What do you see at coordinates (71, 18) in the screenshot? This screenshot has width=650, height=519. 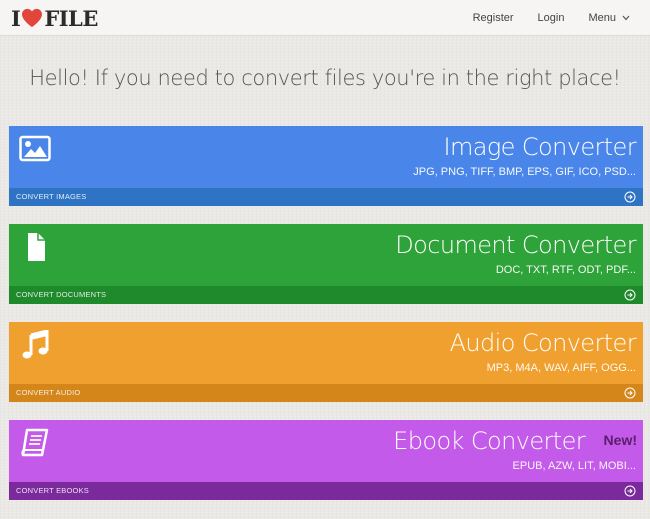 I see `logo-suffix: FILE` at bounding box center [71, 18].